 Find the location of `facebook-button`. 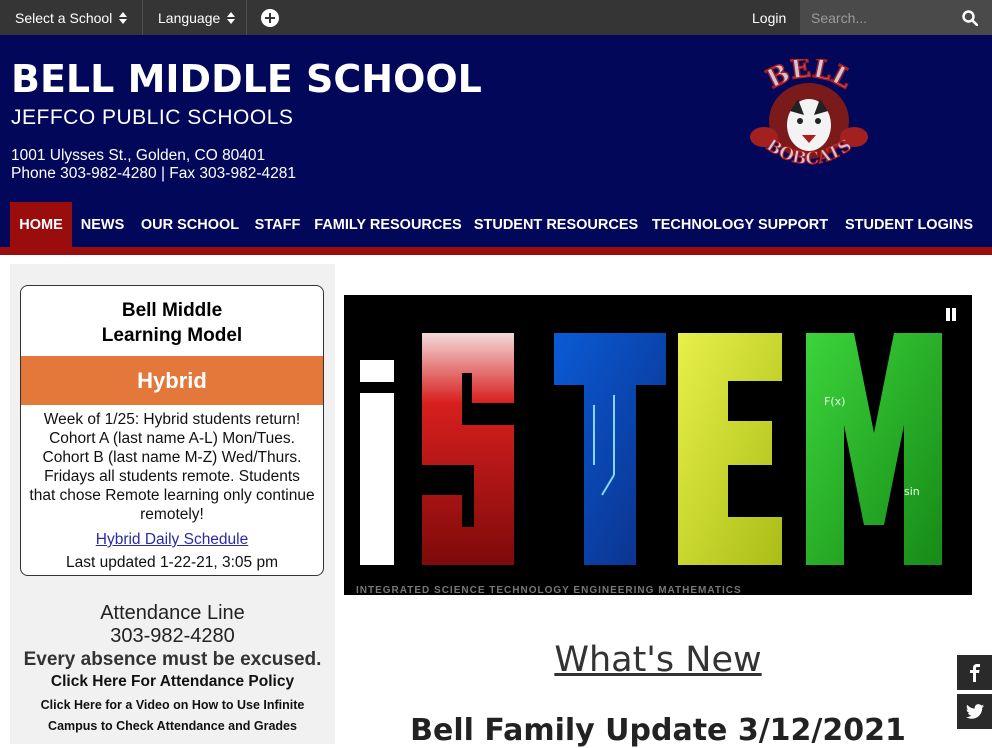

facebook-button is located at coordinates (974, 672).